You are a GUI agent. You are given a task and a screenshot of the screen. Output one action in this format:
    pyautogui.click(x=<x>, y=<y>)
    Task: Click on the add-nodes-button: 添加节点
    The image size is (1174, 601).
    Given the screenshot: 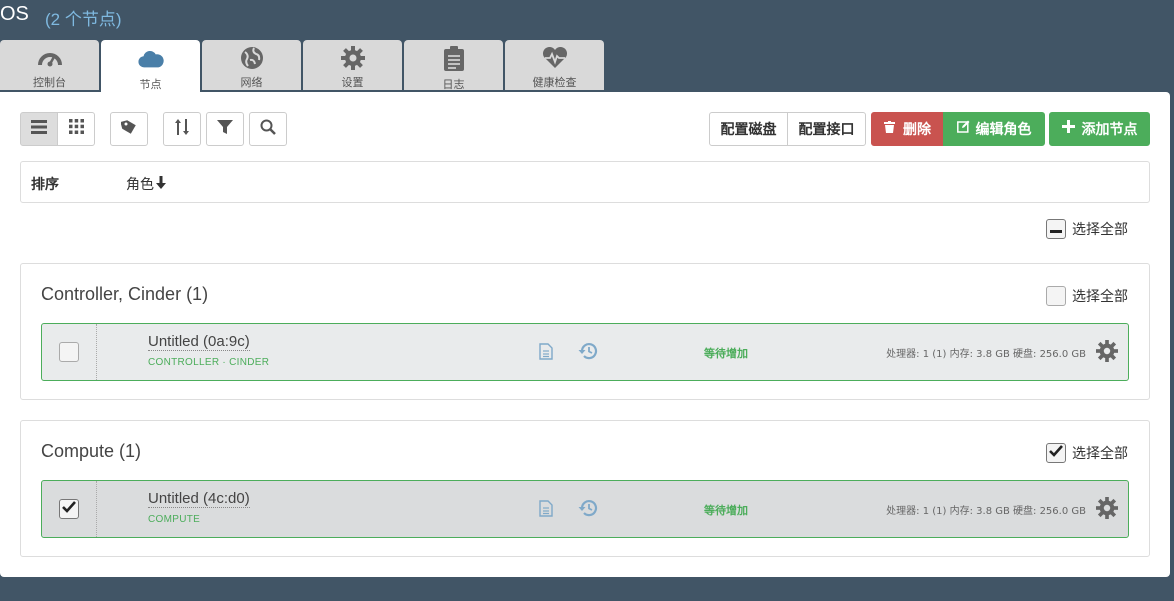 What is the action you would take?
    pyautogui.click(x=1099, y=129)
    